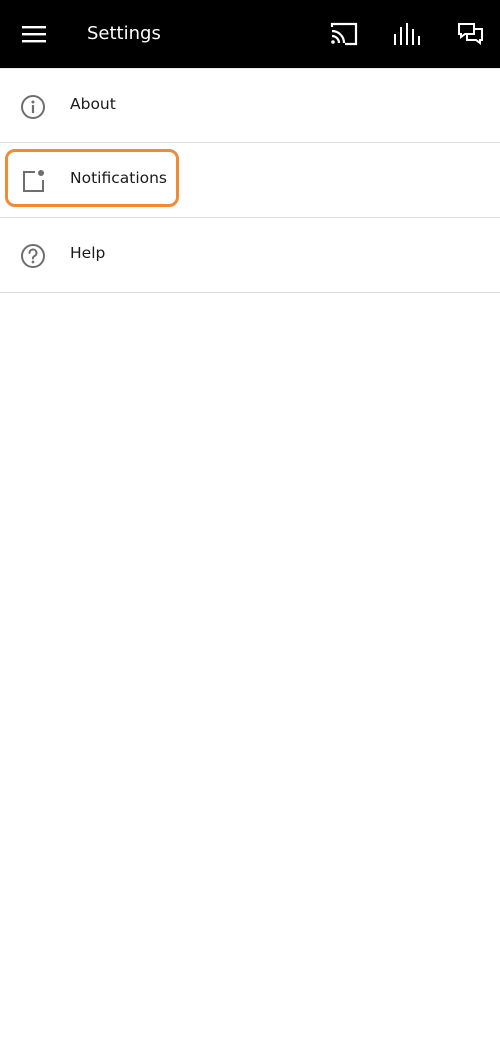  Describe the element at coordinates (33, 107) in the screenshot. I see `info-icon` at that location.